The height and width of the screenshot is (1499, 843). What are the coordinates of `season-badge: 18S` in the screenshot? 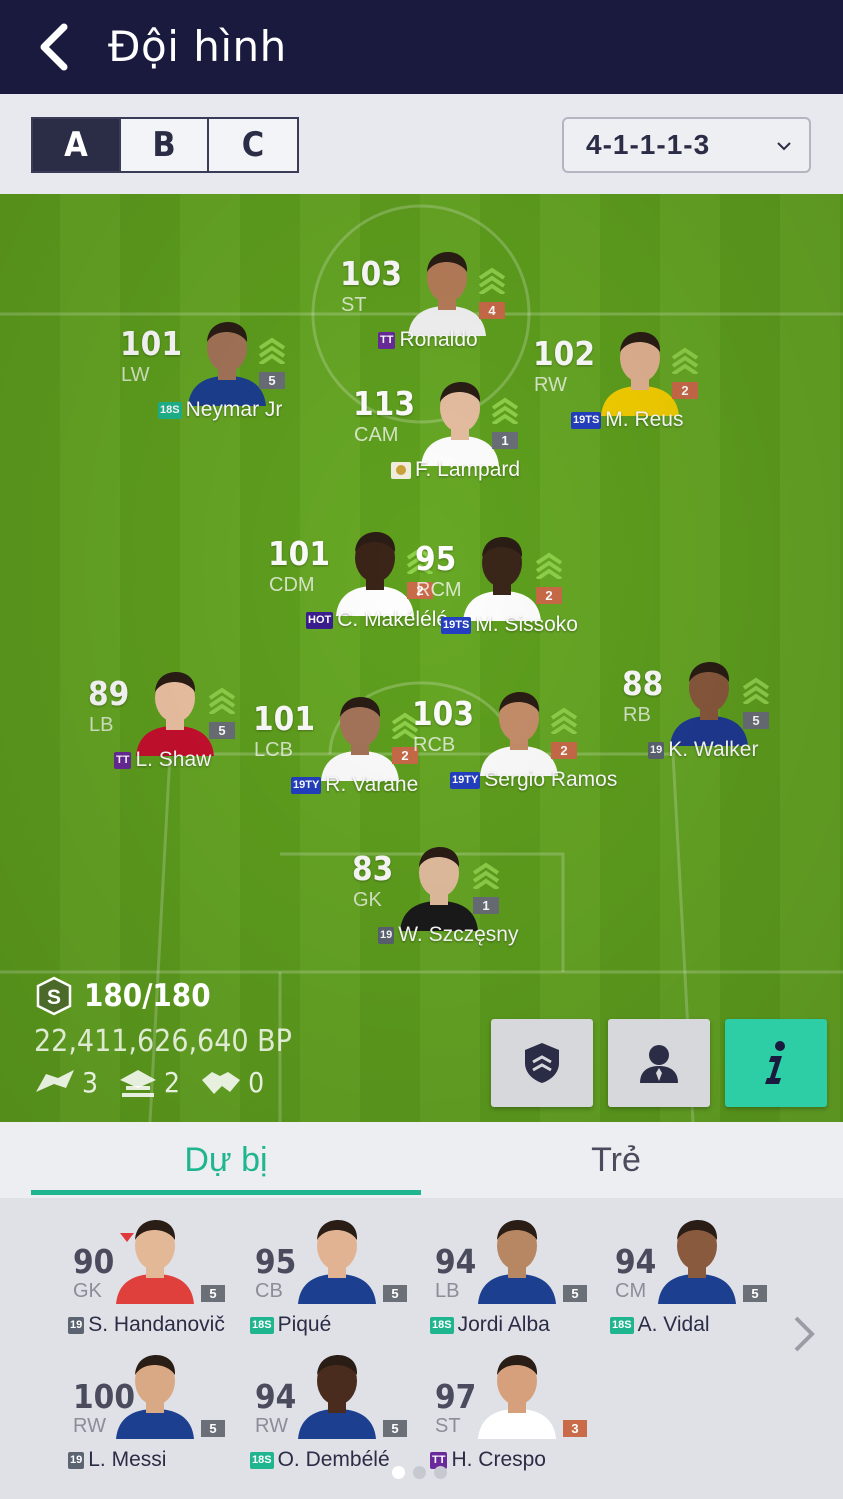 It's located at (622, 1325).